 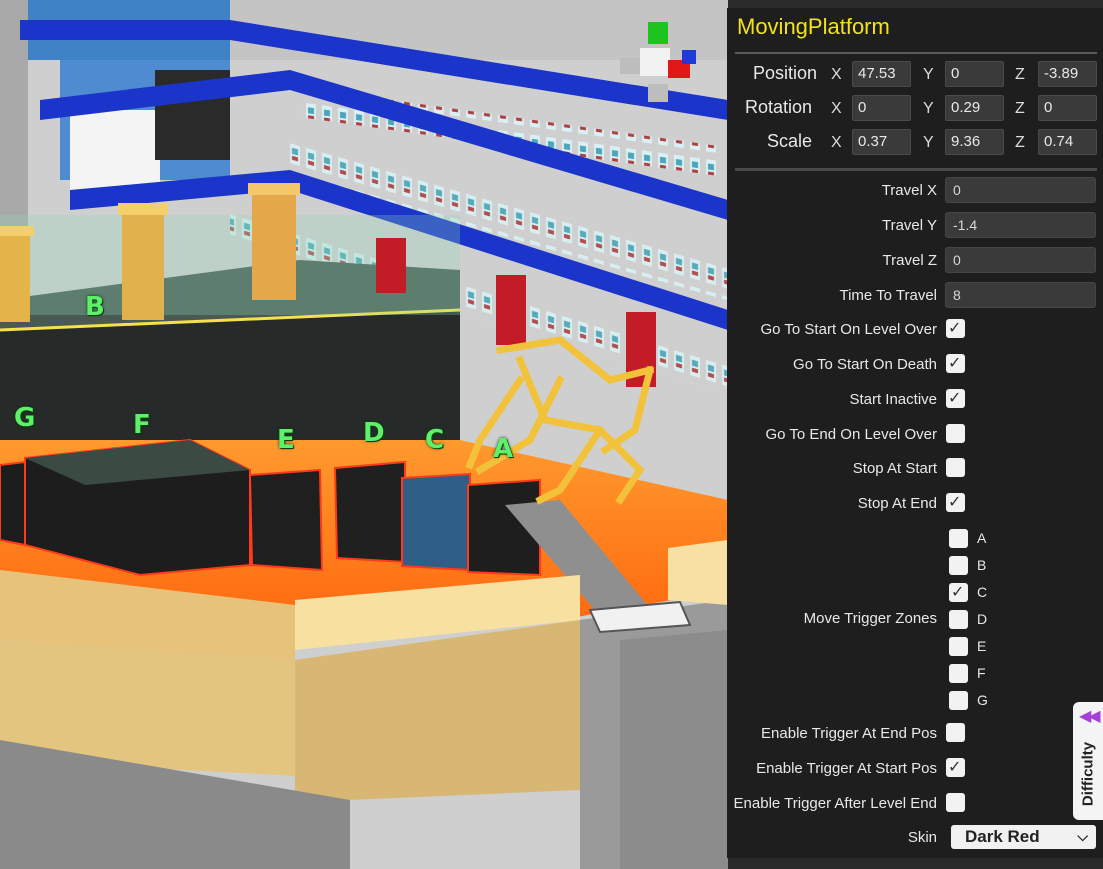 What do you see at coordinates (1082, 837) in the screenshot?
I see `chevron-down-icon: ⌵` at bounding box center [1082, 837].